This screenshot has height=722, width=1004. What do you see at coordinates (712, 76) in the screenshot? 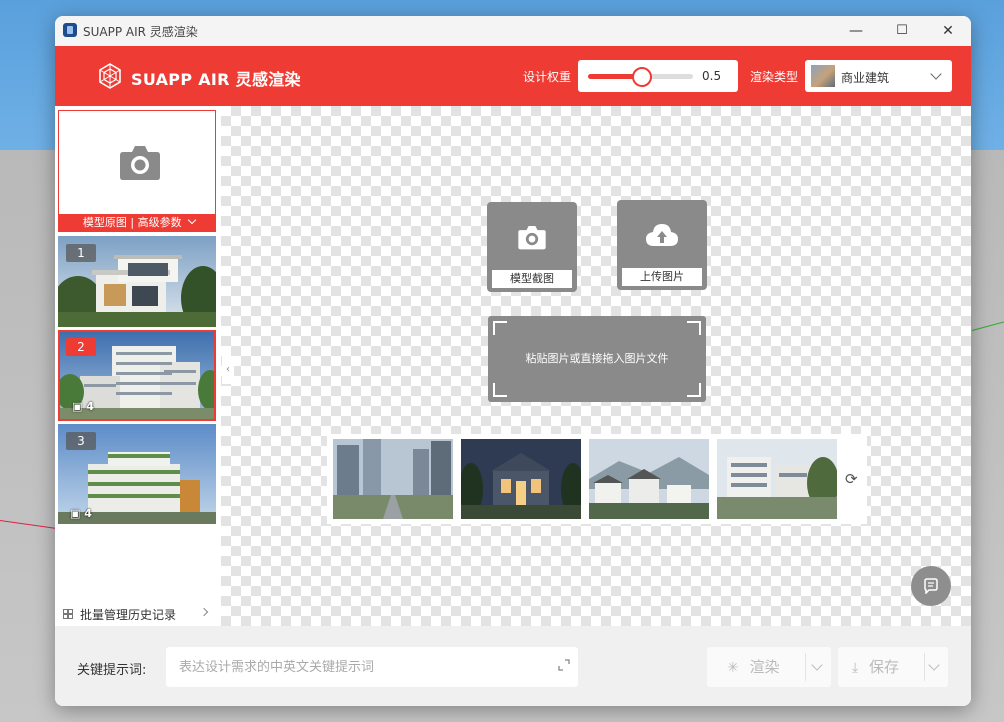
I see `weight-value: 0.5` at bounding box center [712, 76].